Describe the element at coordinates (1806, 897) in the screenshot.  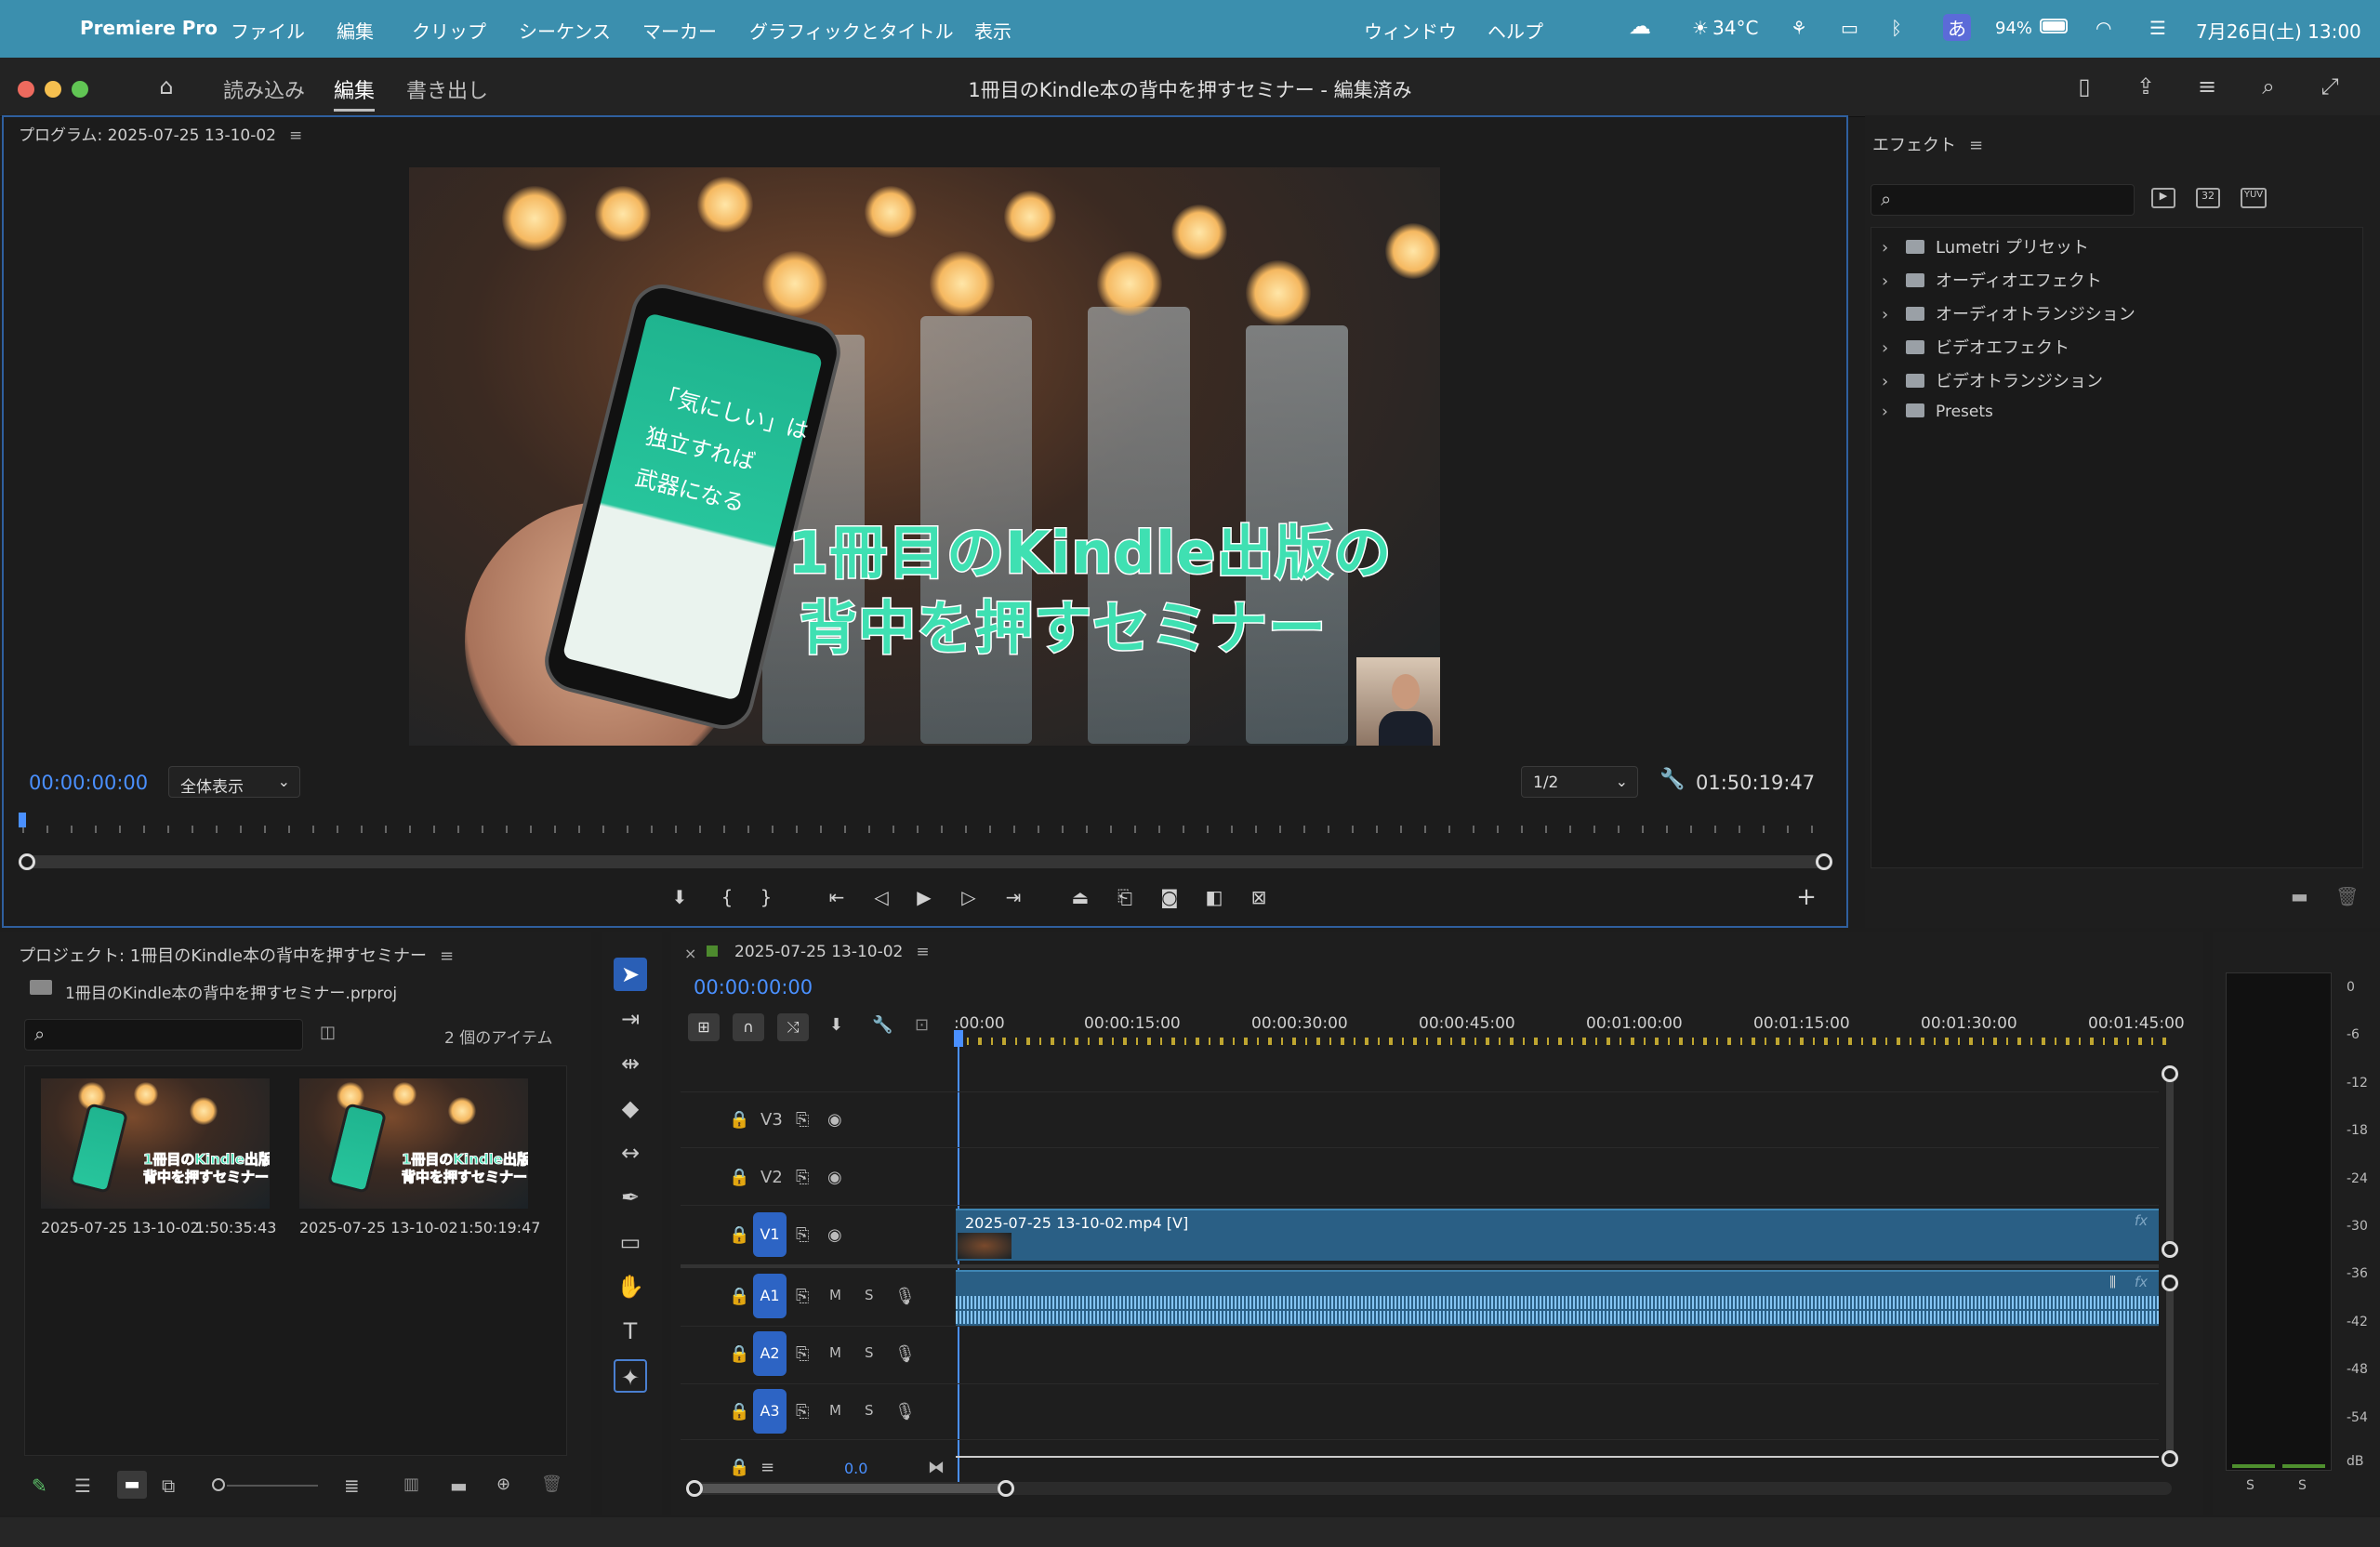
I see `button-editor-plus-icon: +` at that location.